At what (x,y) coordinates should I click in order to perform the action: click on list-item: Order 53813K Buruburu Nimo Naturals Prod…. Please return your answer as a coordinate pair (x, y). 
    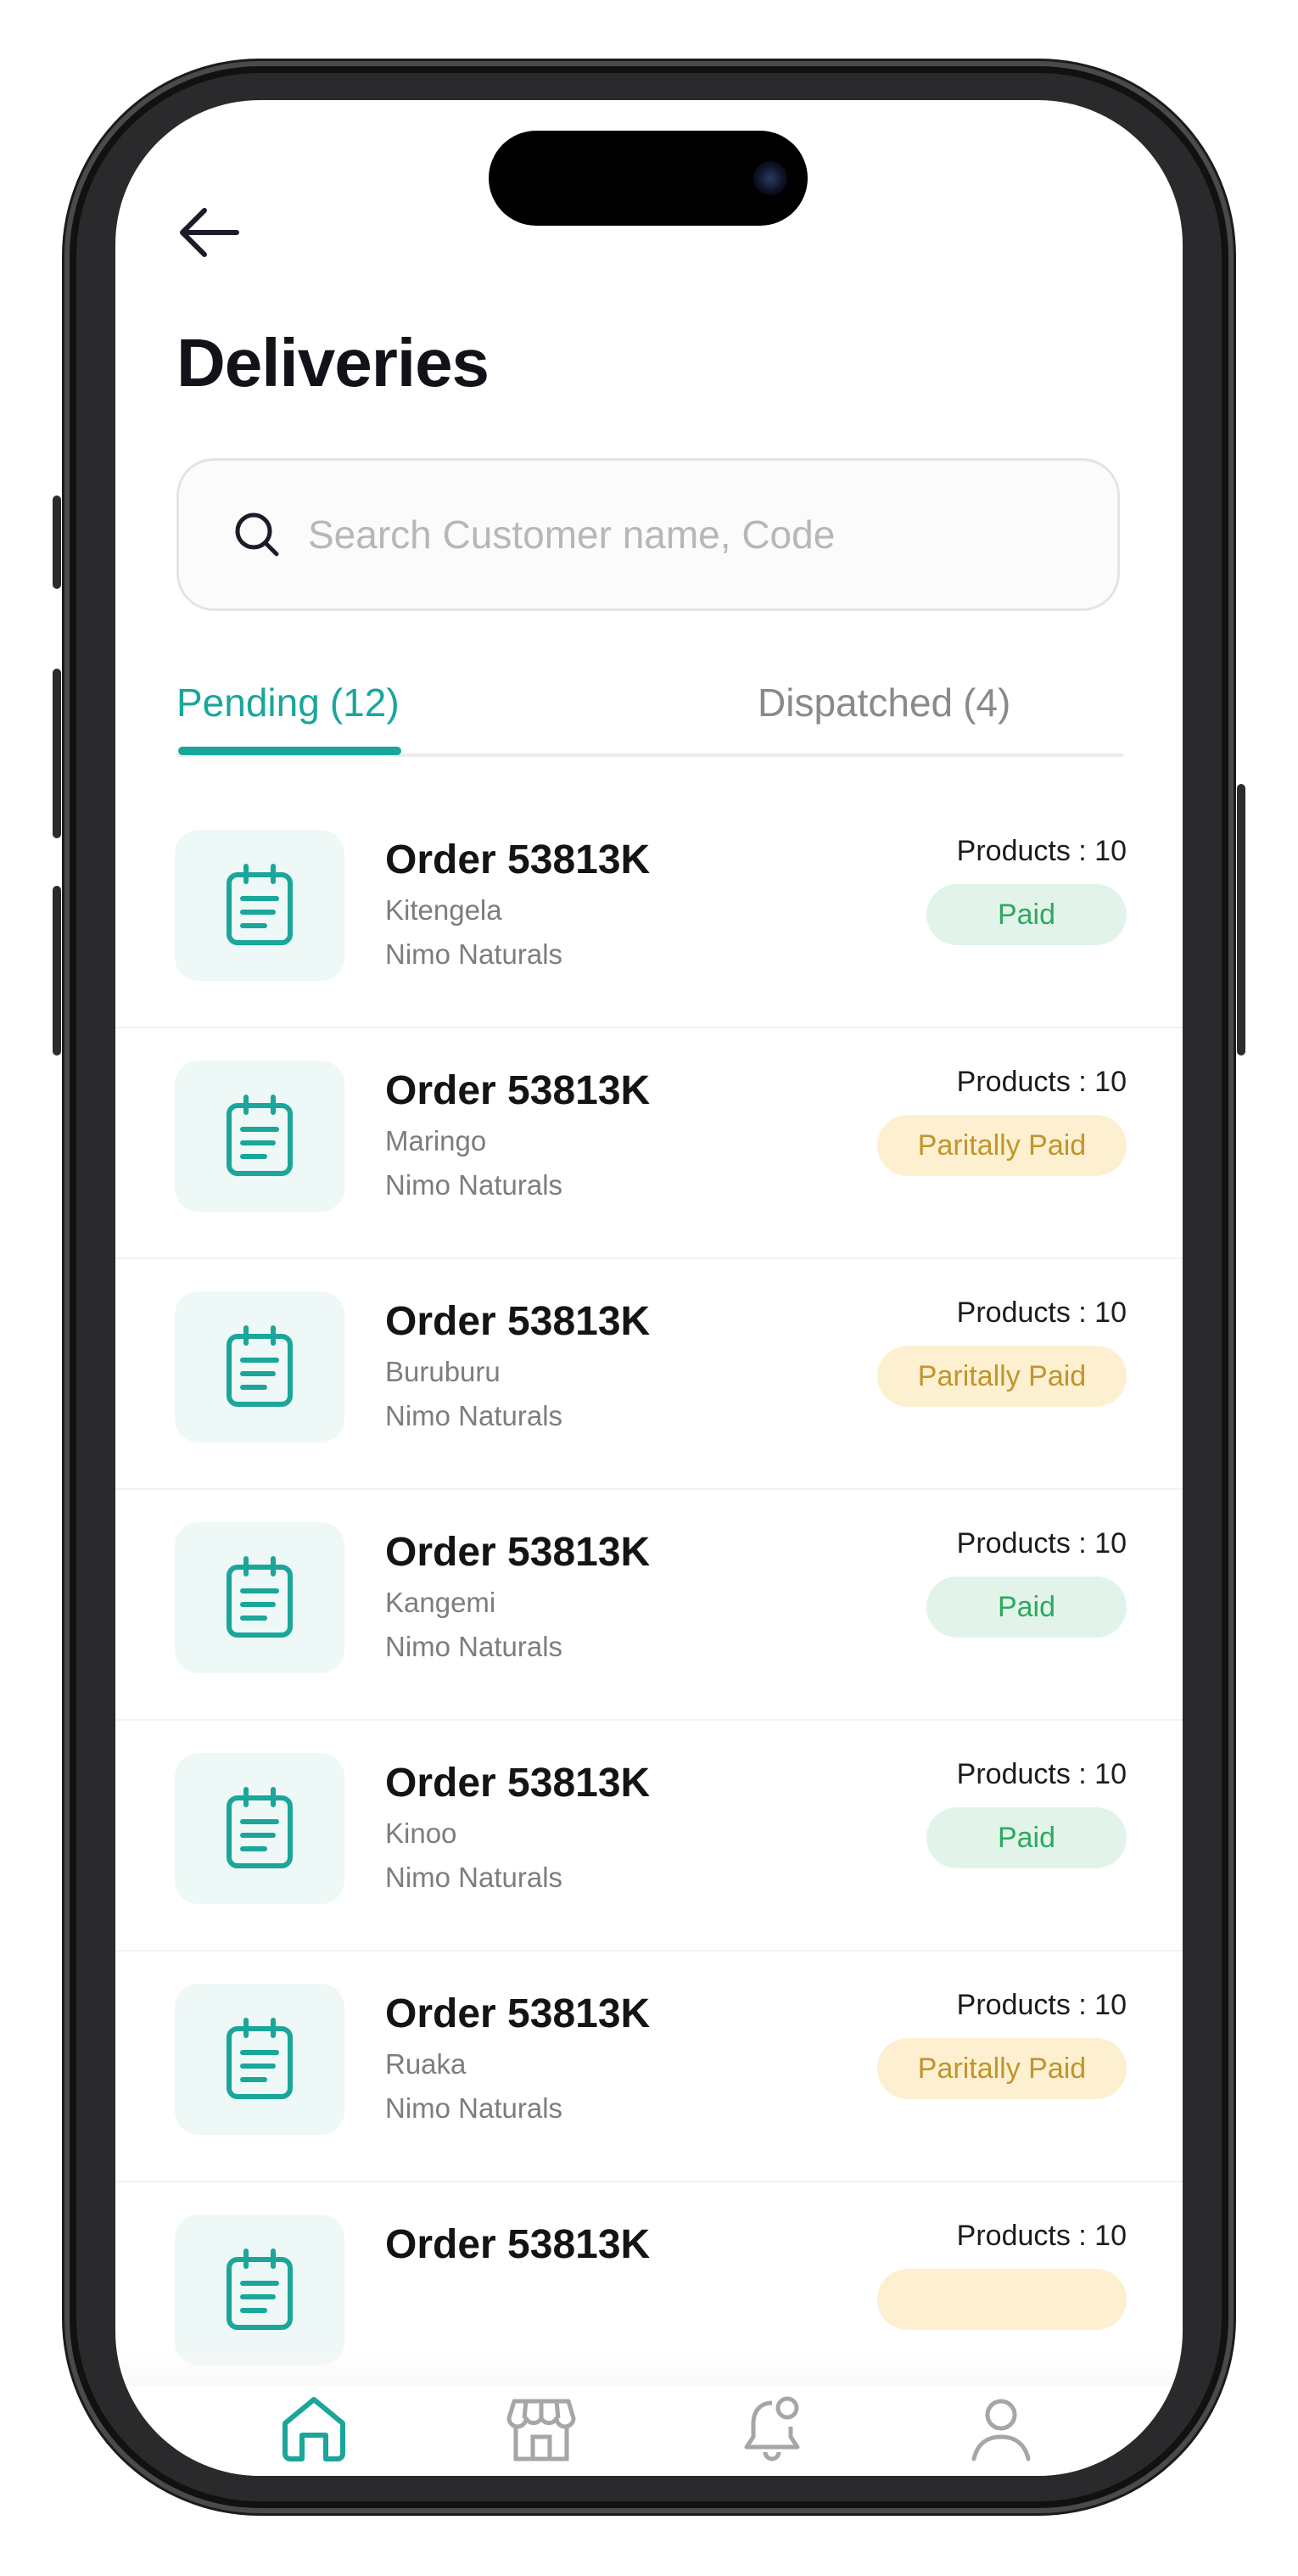
    Looking at the image, I should click on (649, 1375).